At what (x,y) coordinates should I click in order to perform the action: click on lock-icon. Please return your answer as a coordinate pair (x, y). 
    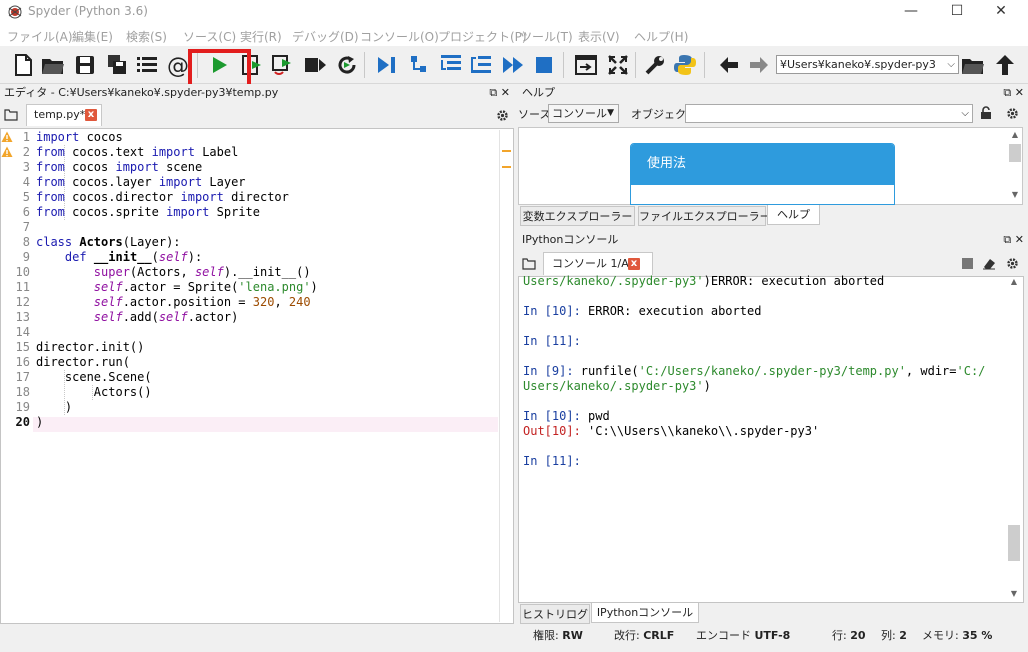
    Looking at the image, I should click on (986, 113).